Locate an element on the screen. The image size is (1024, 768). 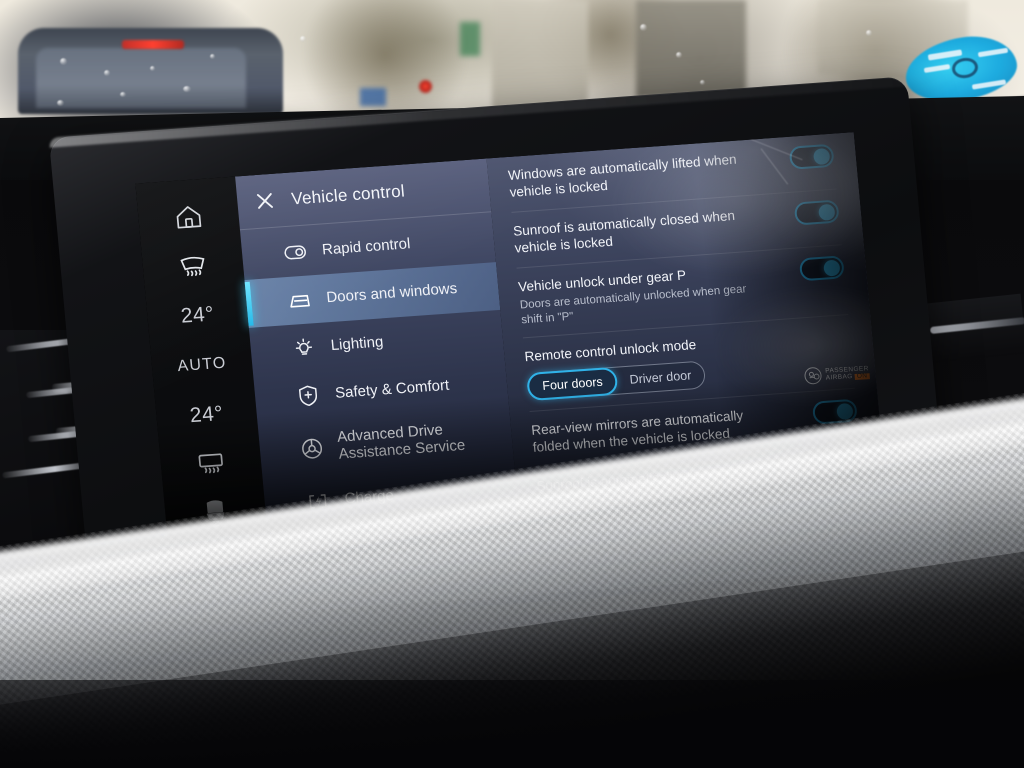
building-blur is located at coordinates (540, 58).